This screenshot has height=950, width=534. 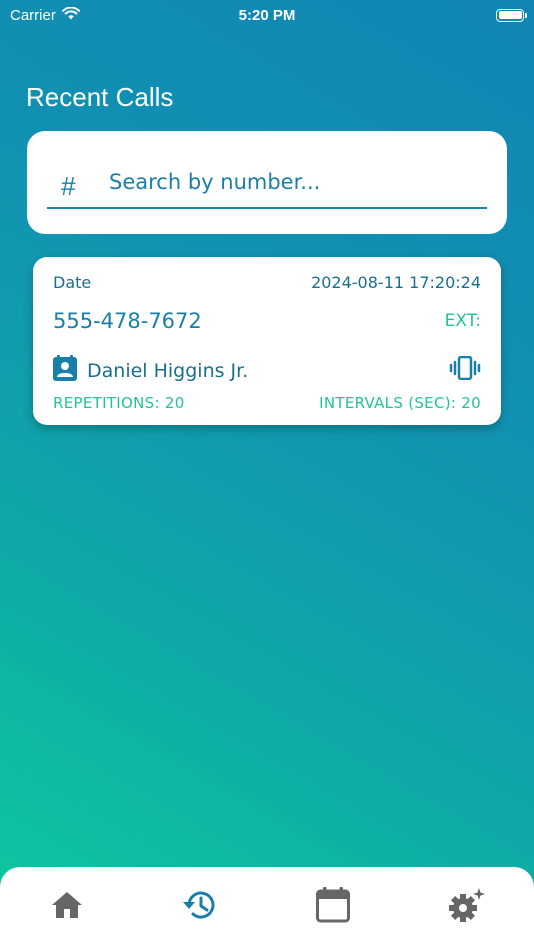 What do you see at coordinates (70, 15) in the screenshot?
I see `wifi-icon` at bounding box center [70, 15].